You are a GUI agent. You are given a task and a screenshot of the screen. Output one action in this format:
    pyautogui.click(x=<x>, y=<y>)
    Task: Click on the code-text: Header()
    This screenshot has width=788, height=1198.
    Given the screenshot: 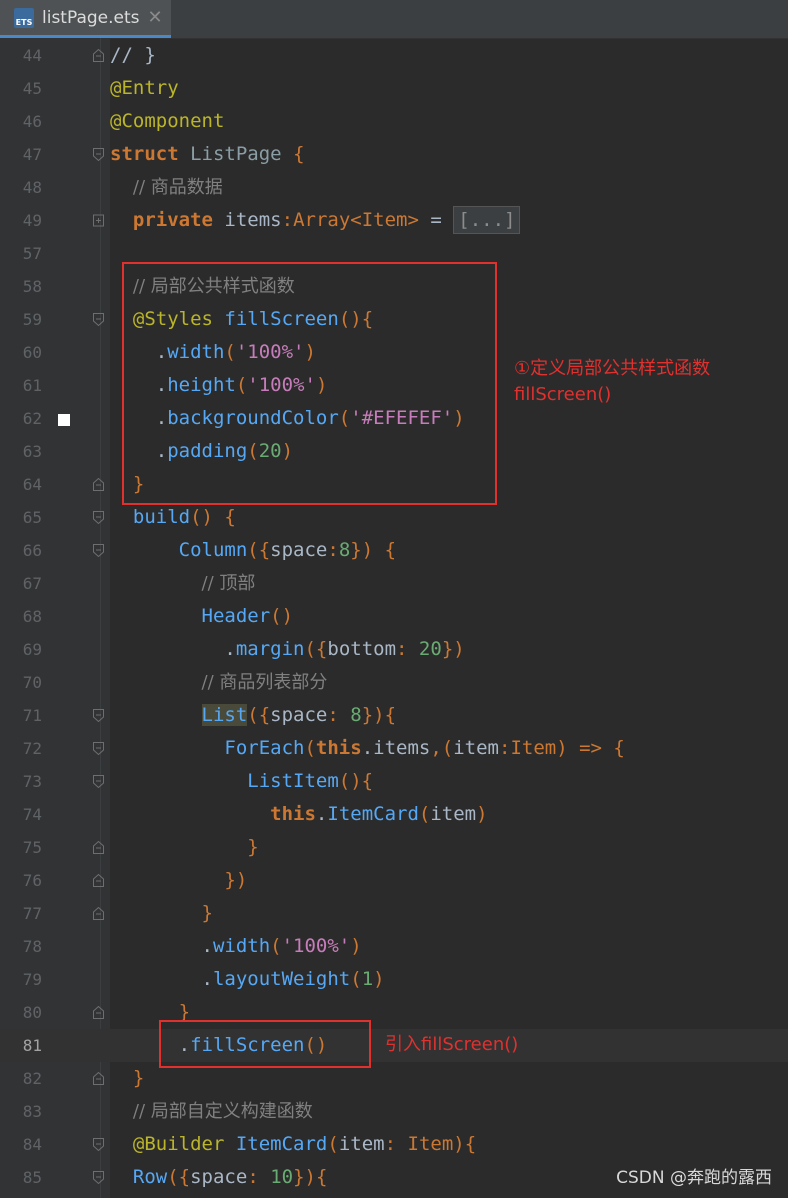 What is the action you would take?
    pyautogui.click(x=247, y=616)
    